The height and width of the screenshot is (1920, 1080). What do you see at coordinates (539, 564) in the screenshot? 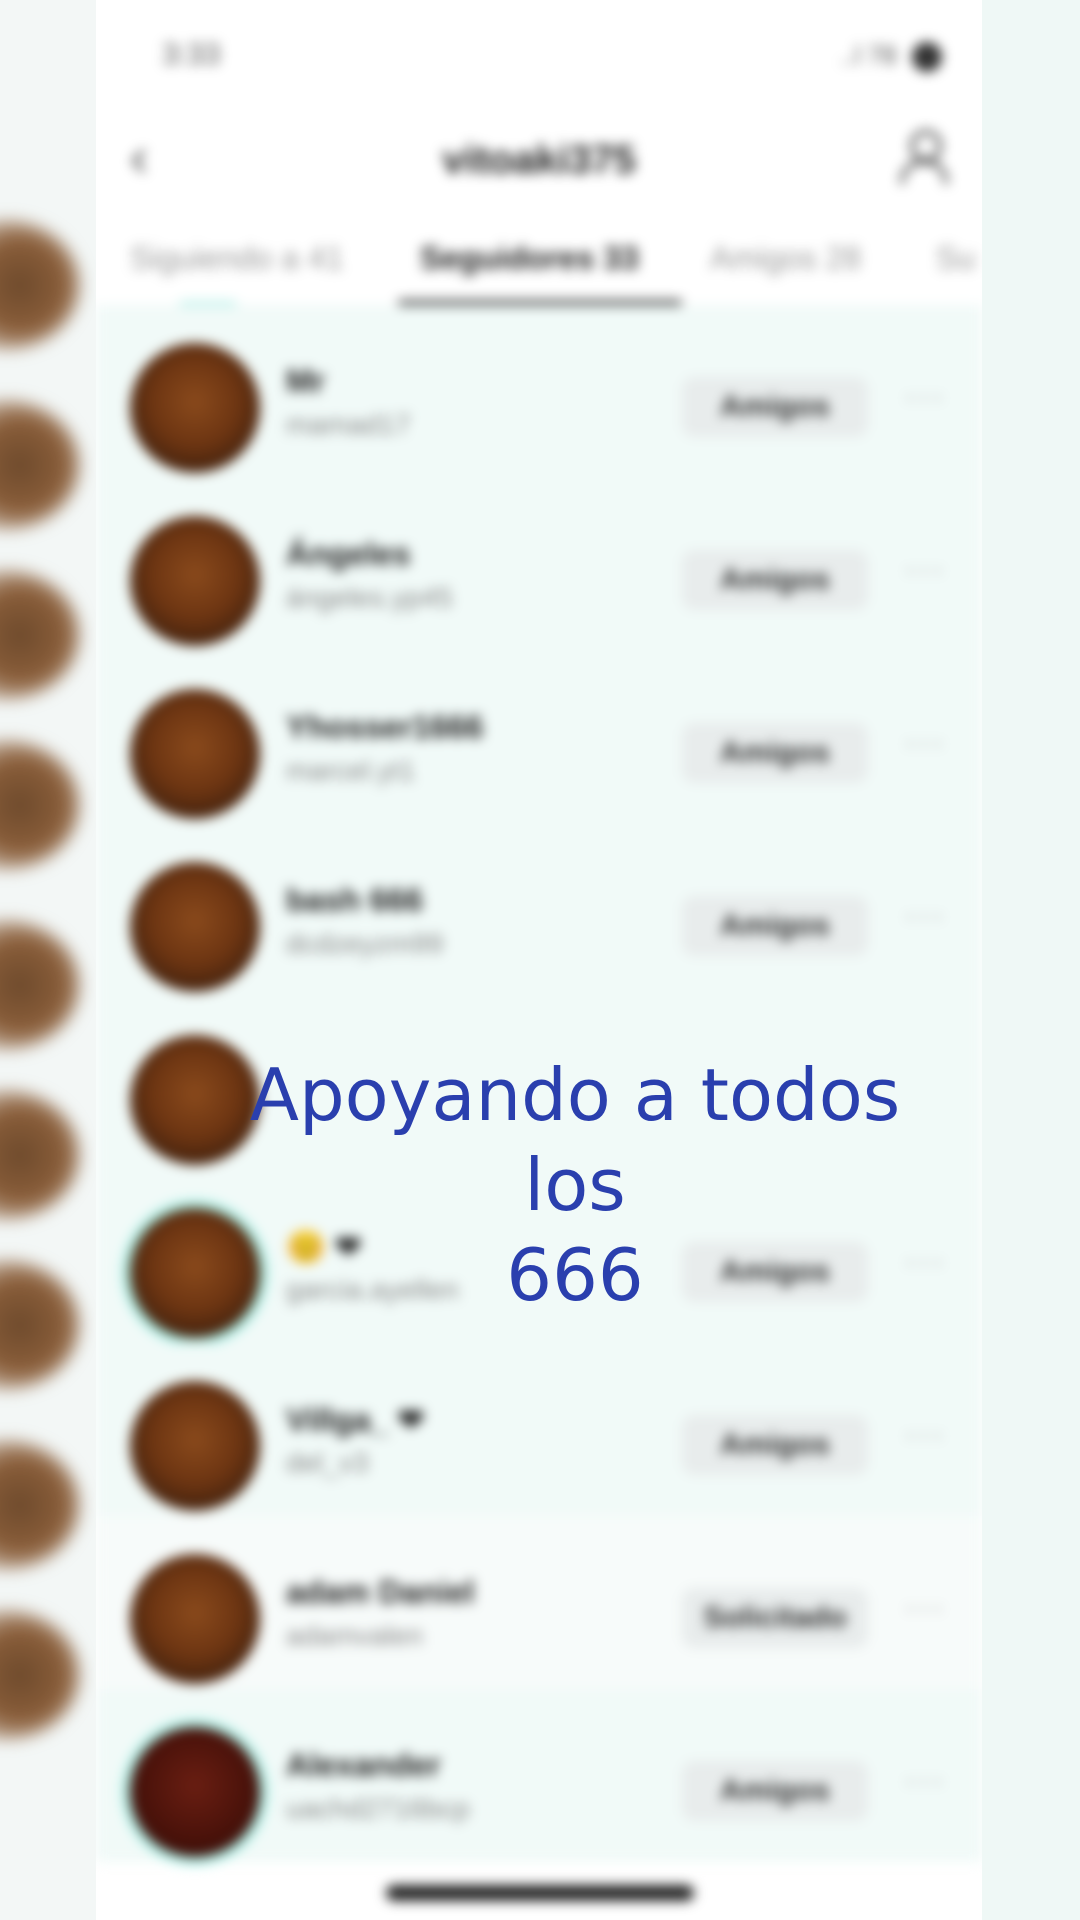
I see `list-item: Ángeles ángeles.yp45 Amigos ···` at bounding box center [539, 564].